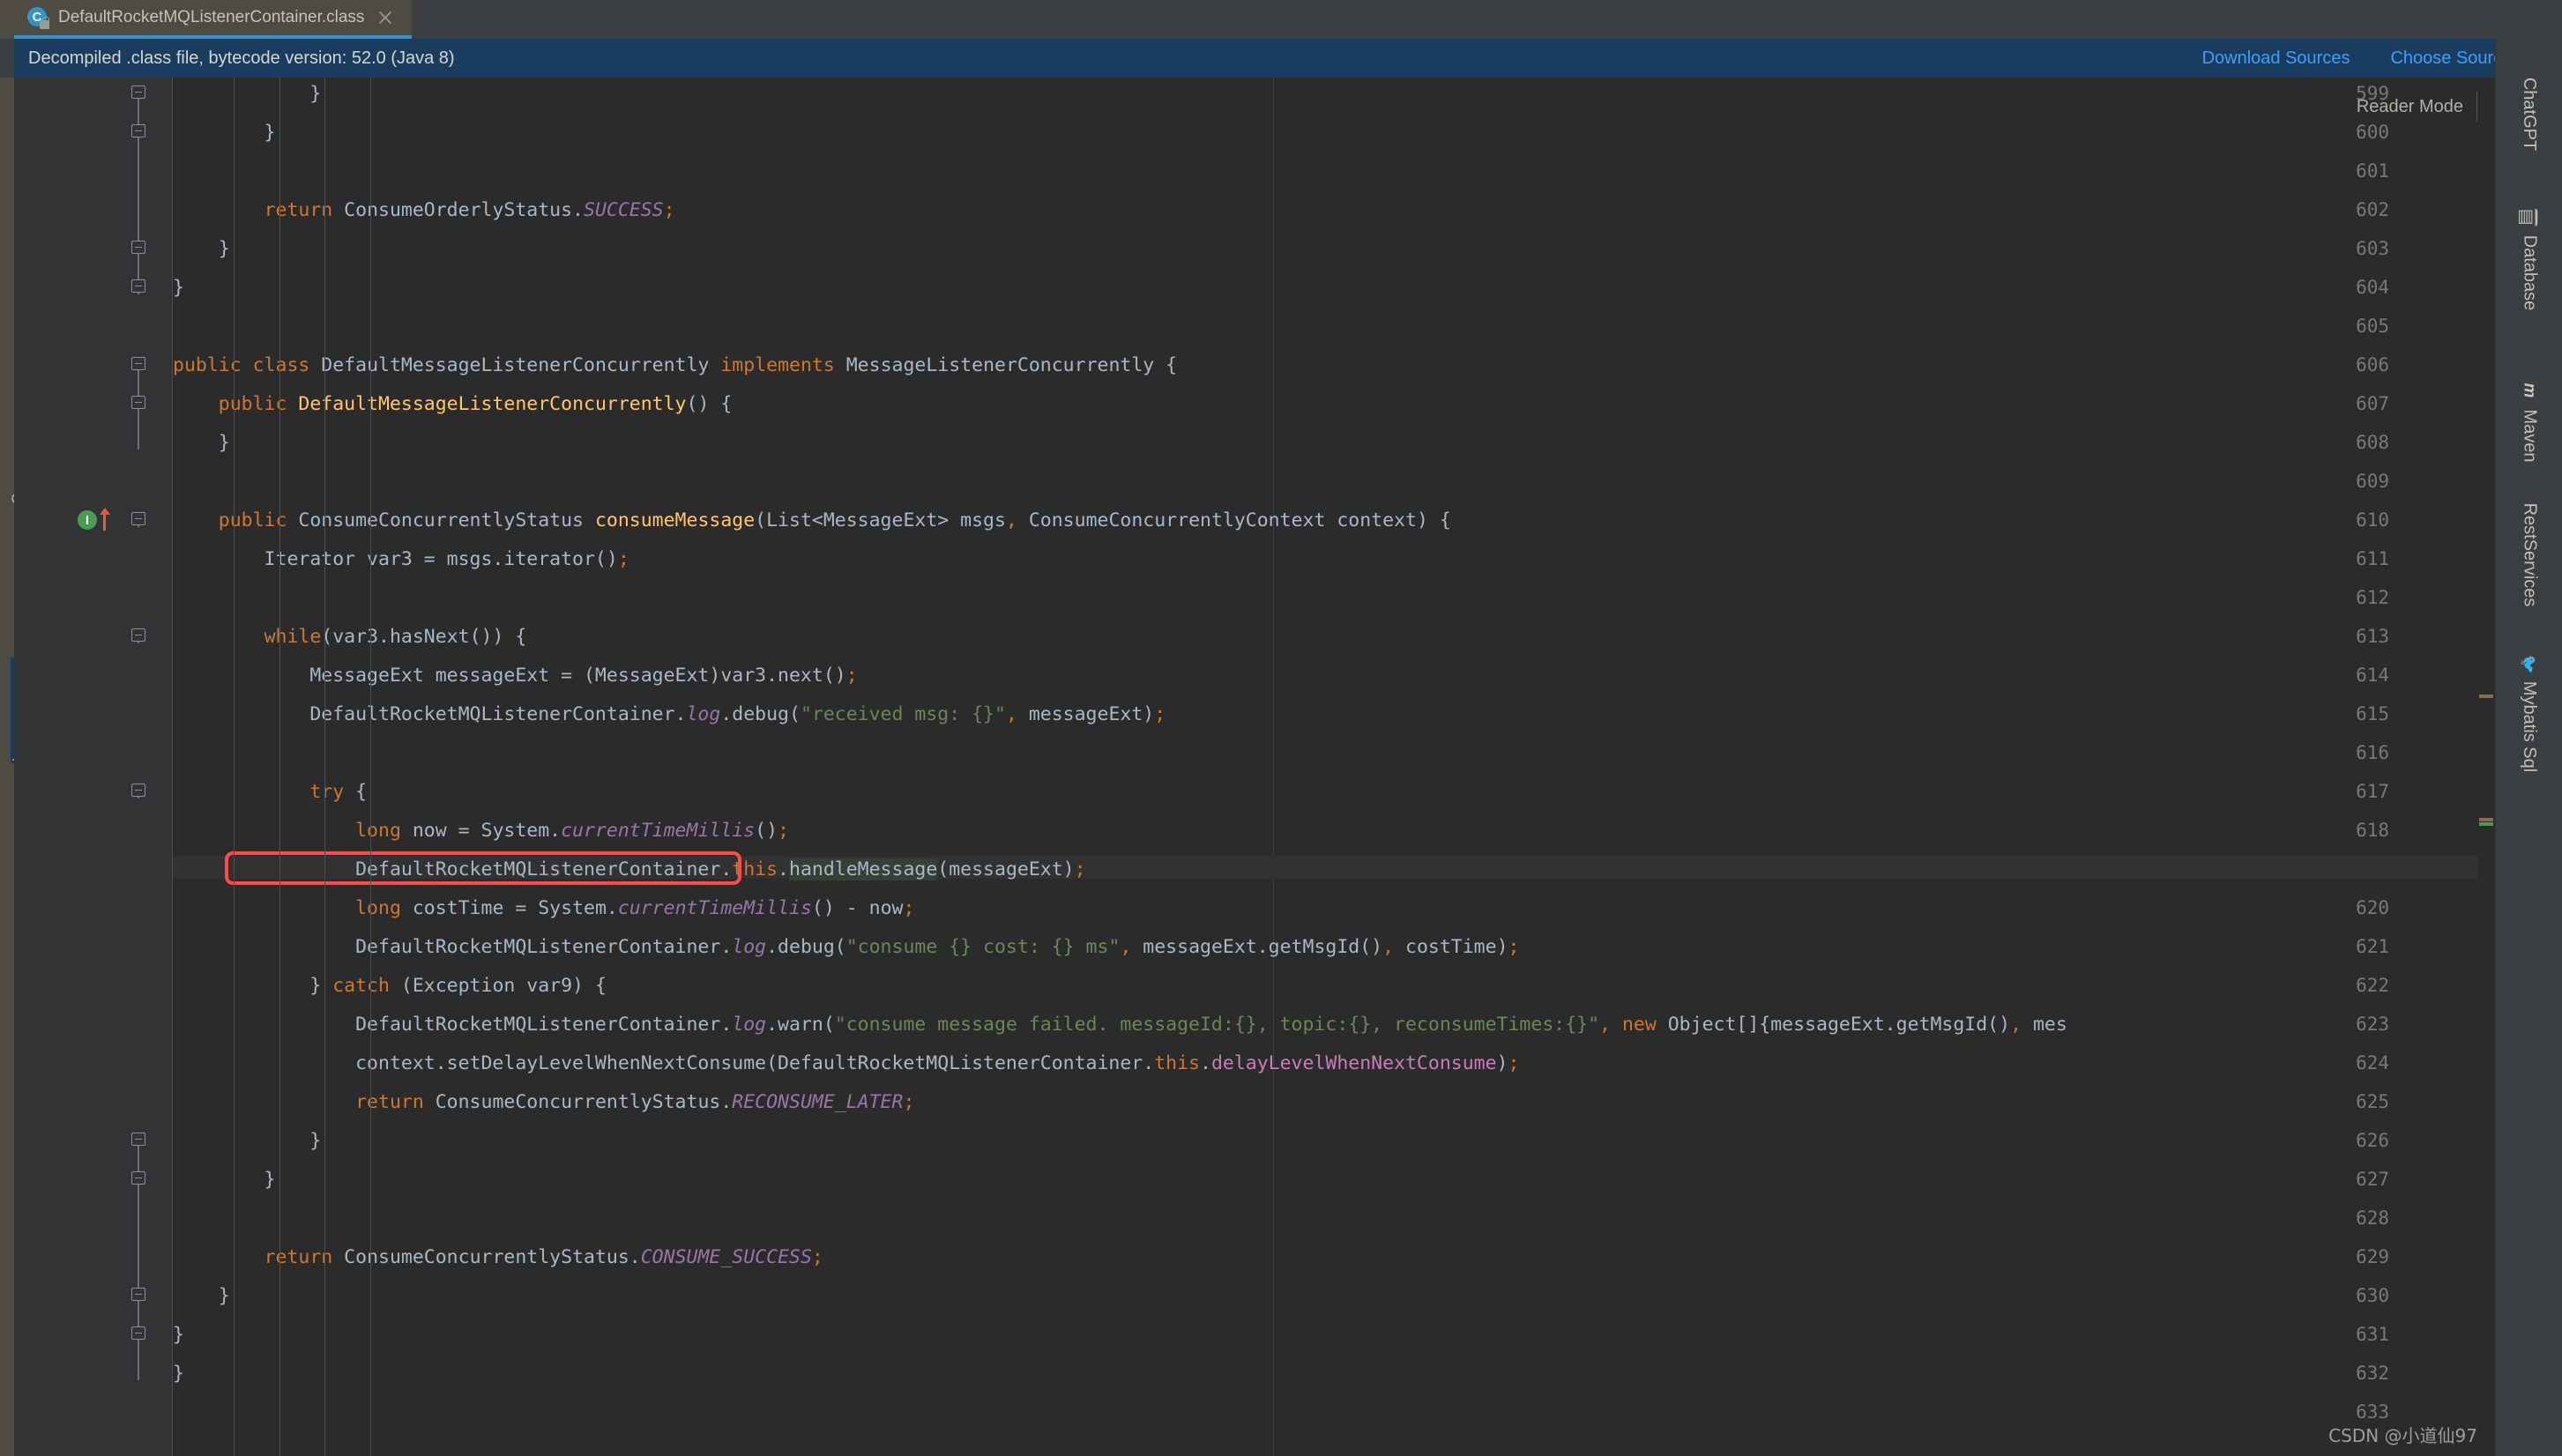 This screenshot has width=2562, height=1456. What do you see at coordinates (2527, 217) in the screenshot?
I see `database-icon: ▤` at bounding box center [2527, 217].